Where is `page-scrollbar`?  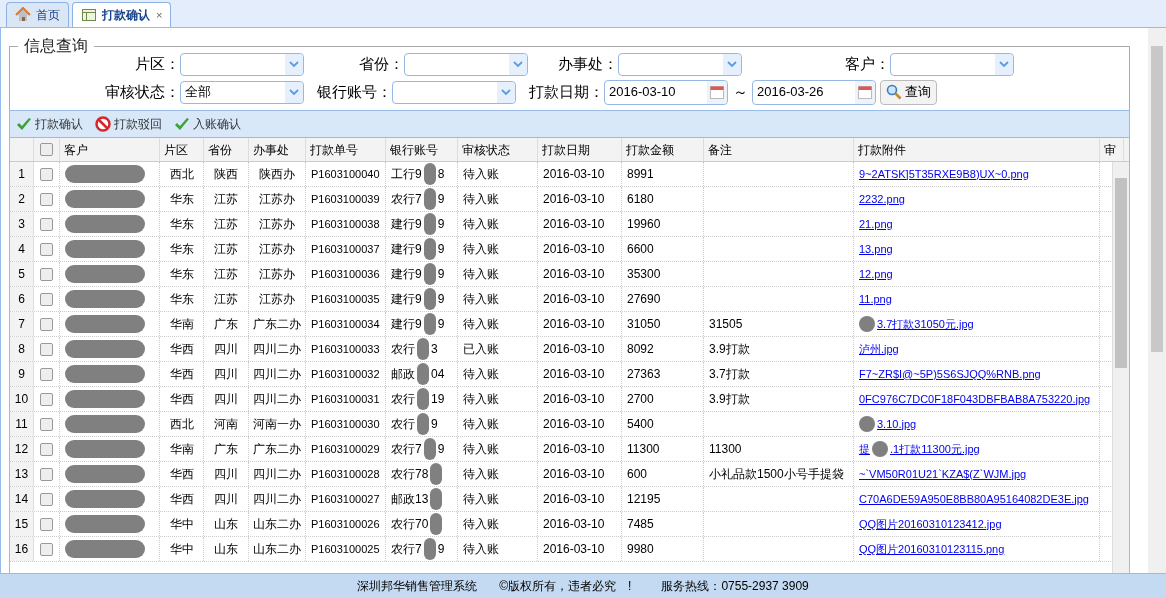
page-scrollbar is located at coordinates (1157, 300).